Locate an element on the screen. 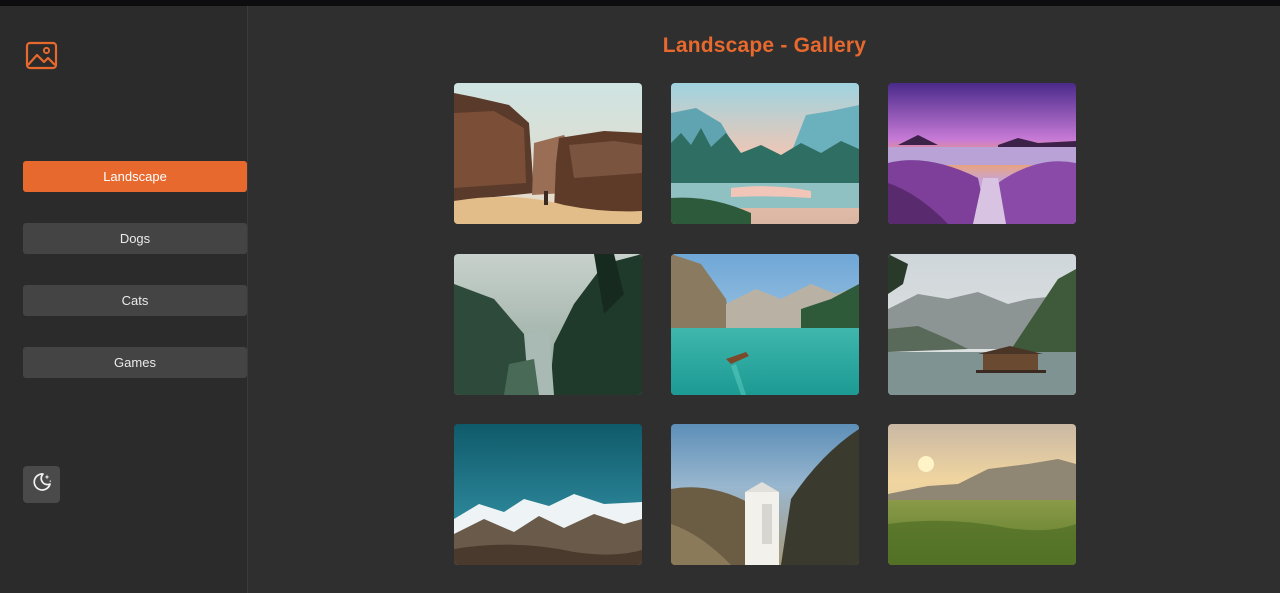  gallery-photo-snowy-mountains is located at coordinates (548, 494).